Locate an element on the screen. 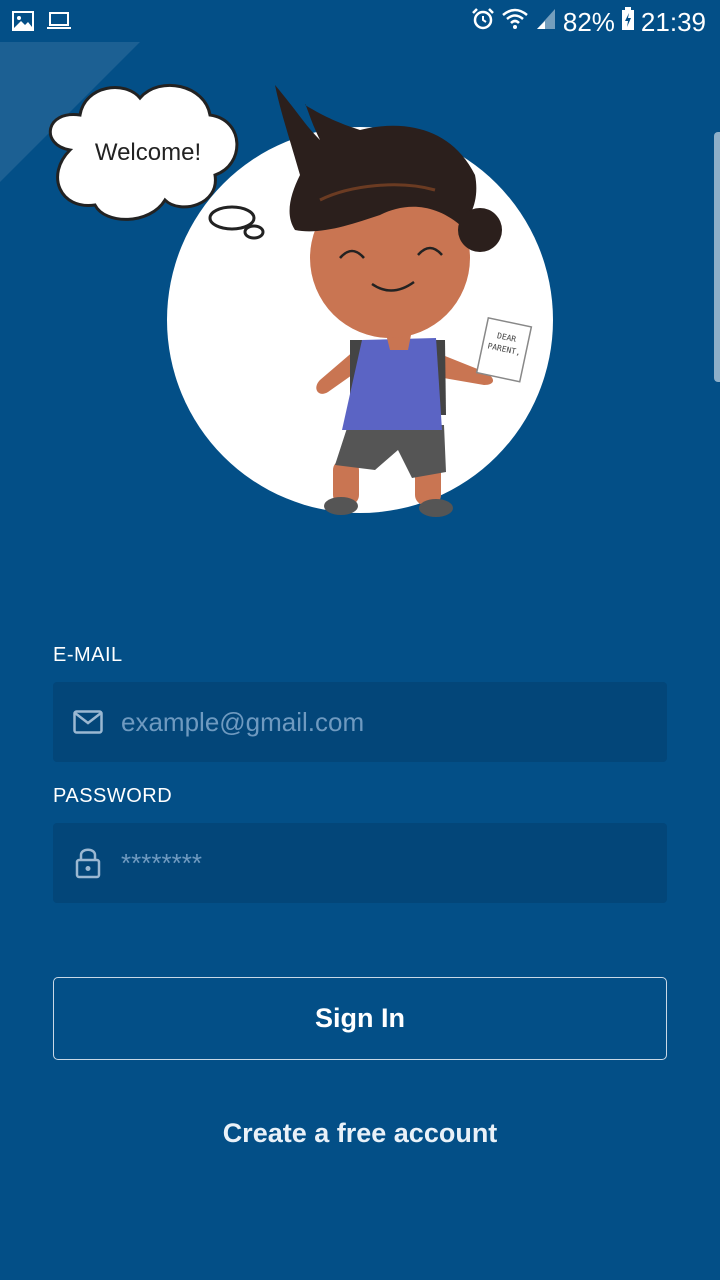 The width and height of the screenshot is (720, 1280). email-input is located at coordinates (393, 722).